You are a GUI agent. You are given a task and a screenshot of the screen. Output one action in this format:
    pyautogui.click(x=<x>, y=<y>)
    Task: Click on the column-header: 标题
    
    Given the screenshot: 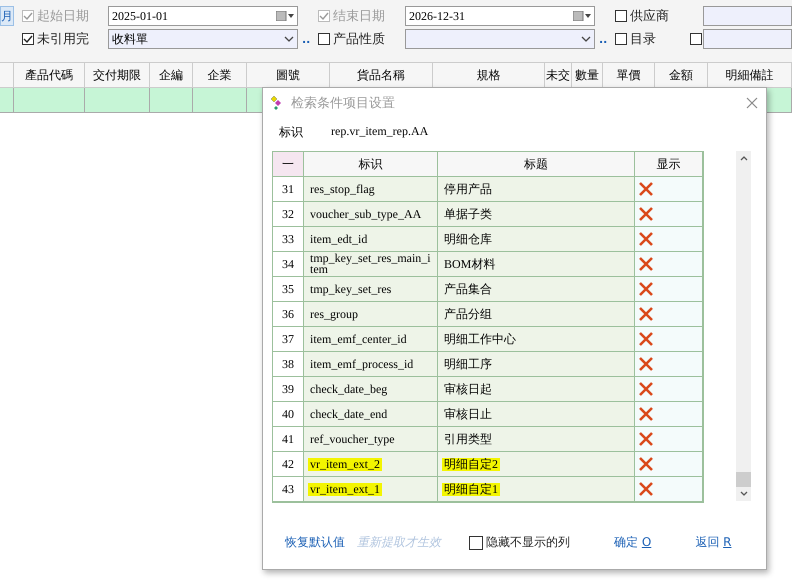 What is the action you would take?
    pyautogui.click(x=536, y=164)
    